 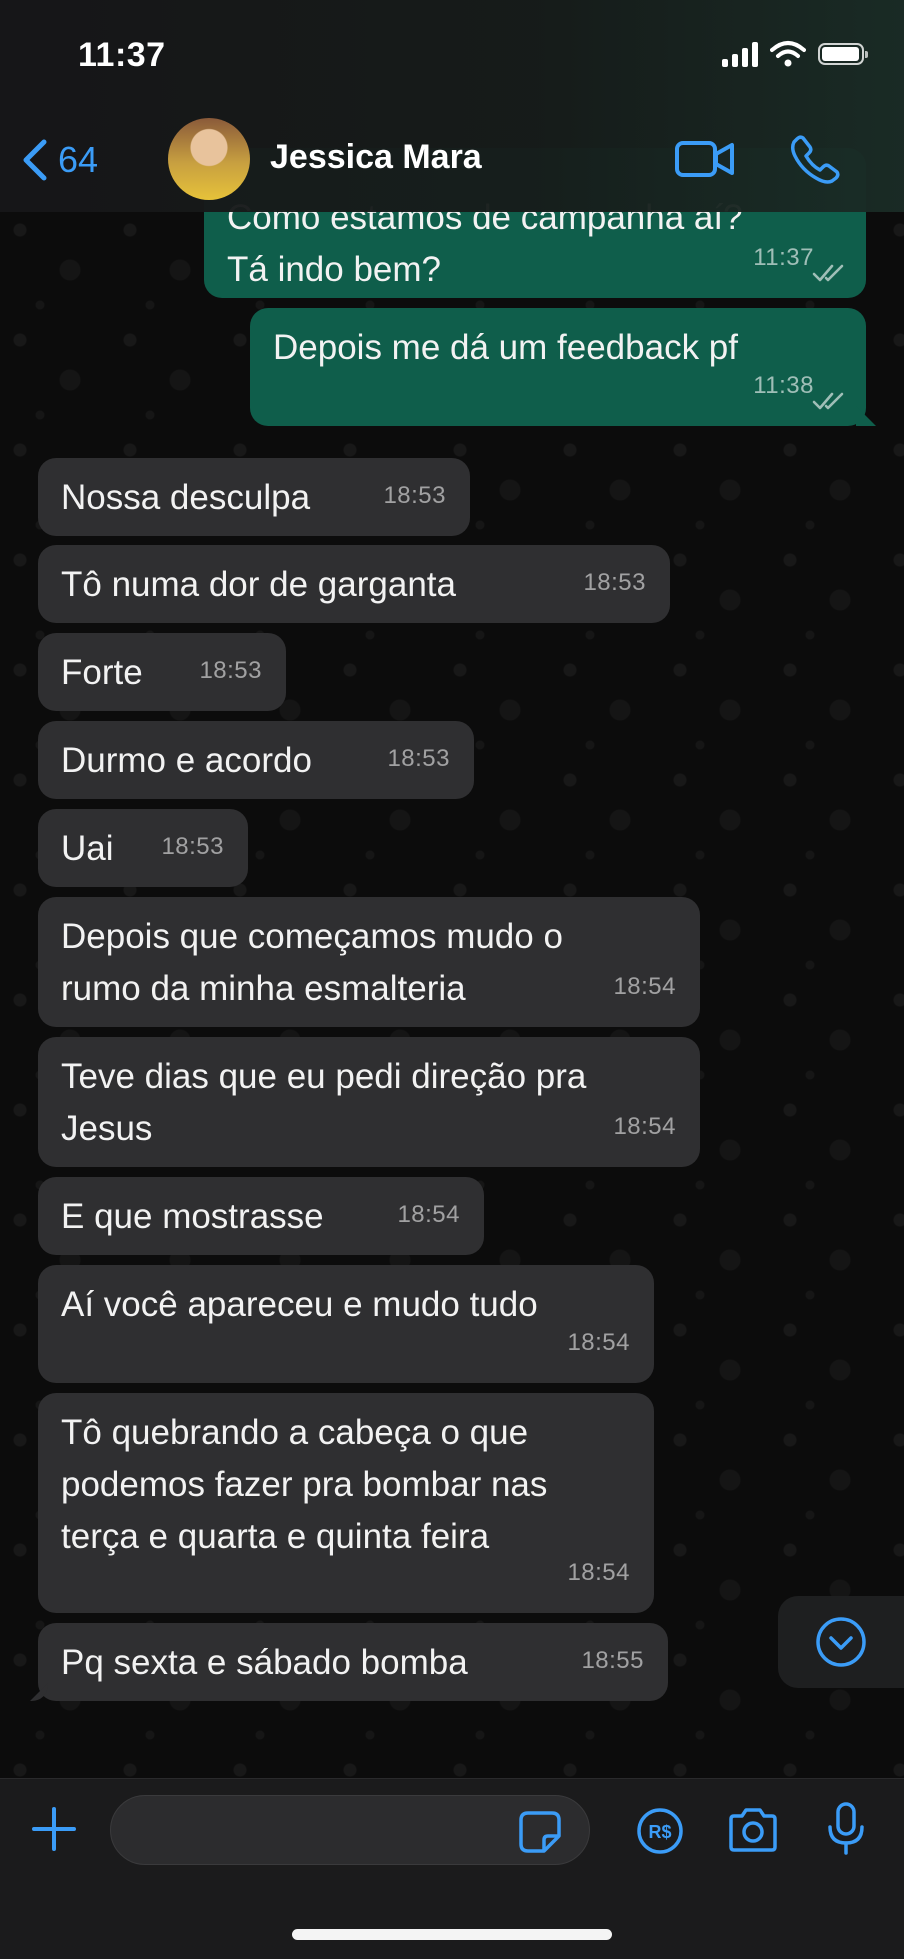 I want to click on message-time: 11:37, so click(x=783, y=257).